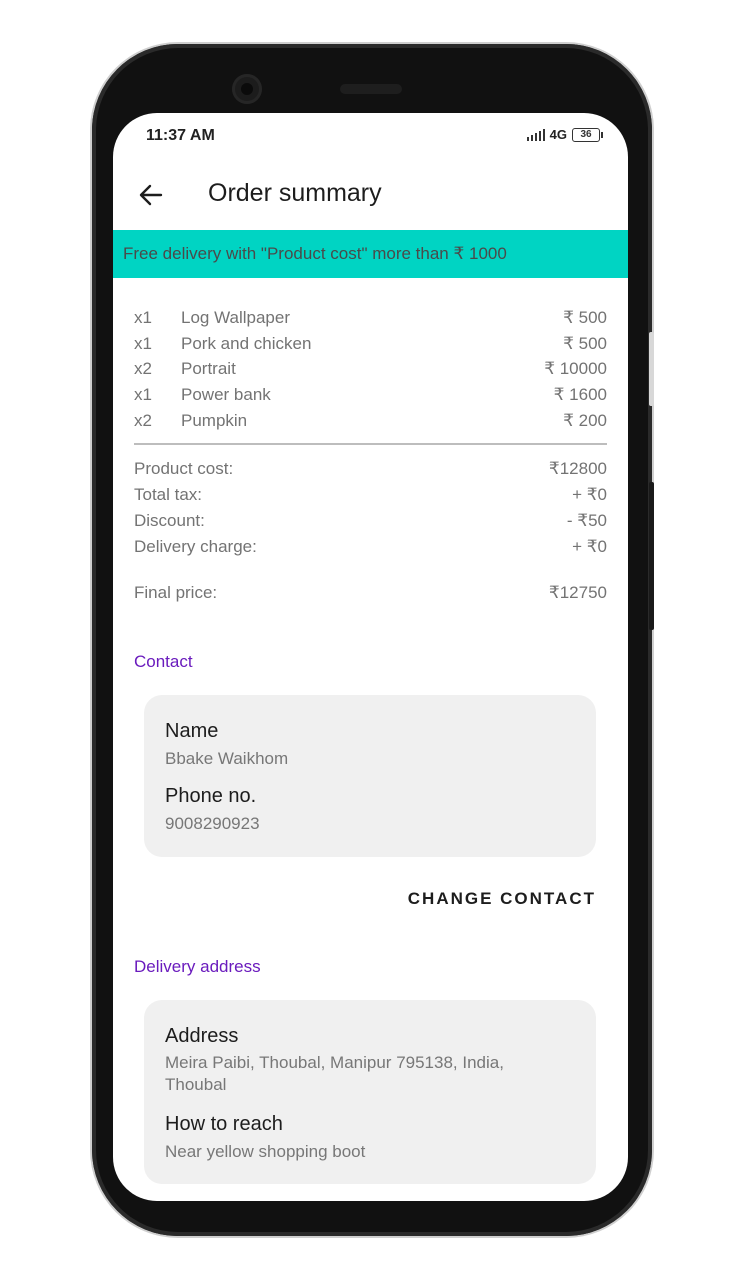 Image resolution: width=746 pixels, height=1280 pixels. I want to click on order-item: x2 Pumpkin ₹ 200, so click(370, 423).